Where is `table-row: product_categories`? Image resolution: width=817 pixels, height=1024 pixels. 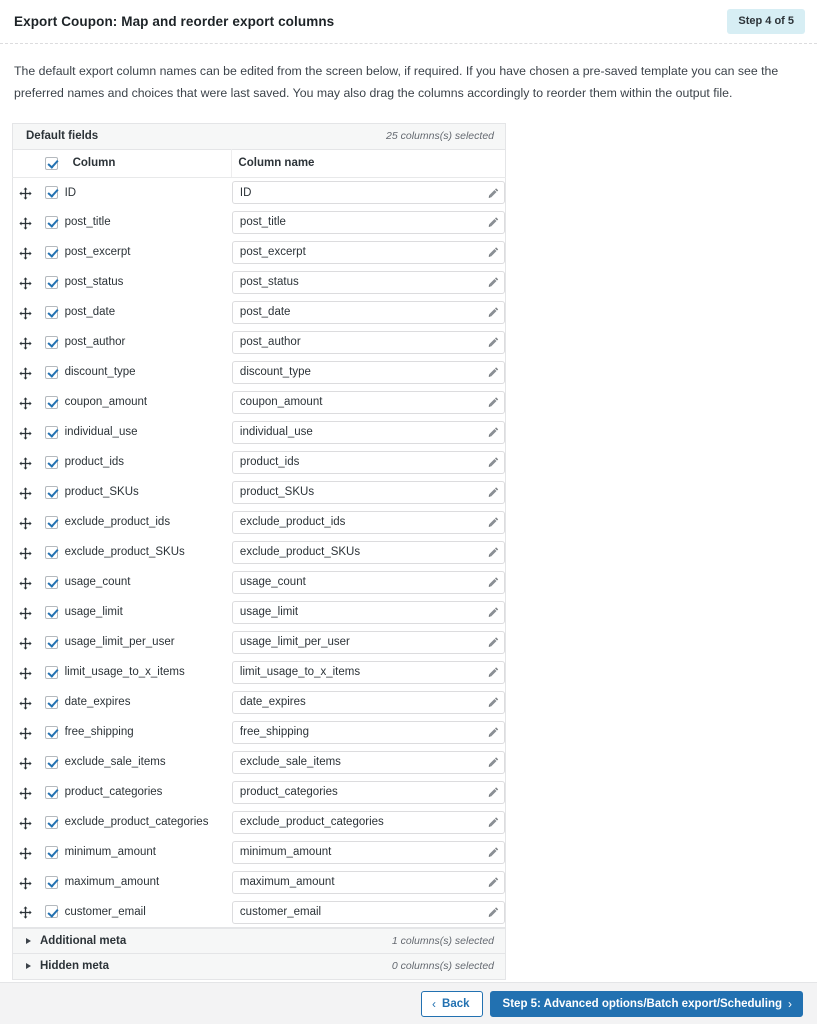
table-row: product_categories is located at coordinates (259, 792).